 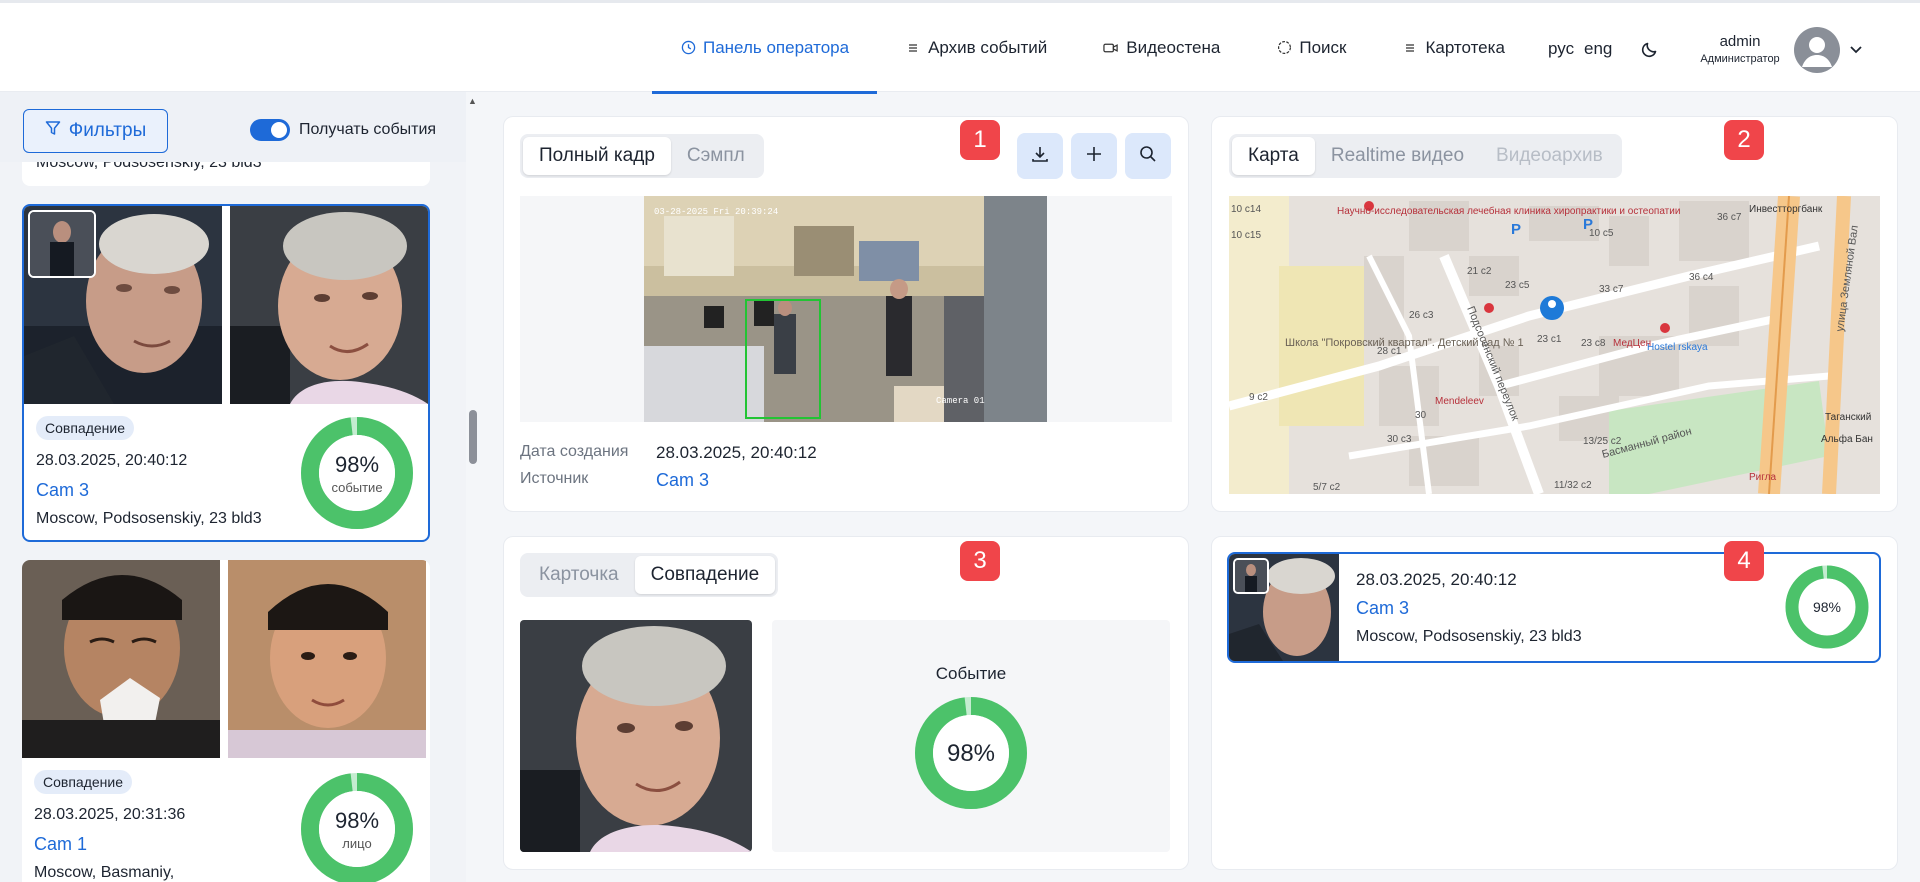 I want to click on map-label: 23 c8, so click(x=1593, y=343).